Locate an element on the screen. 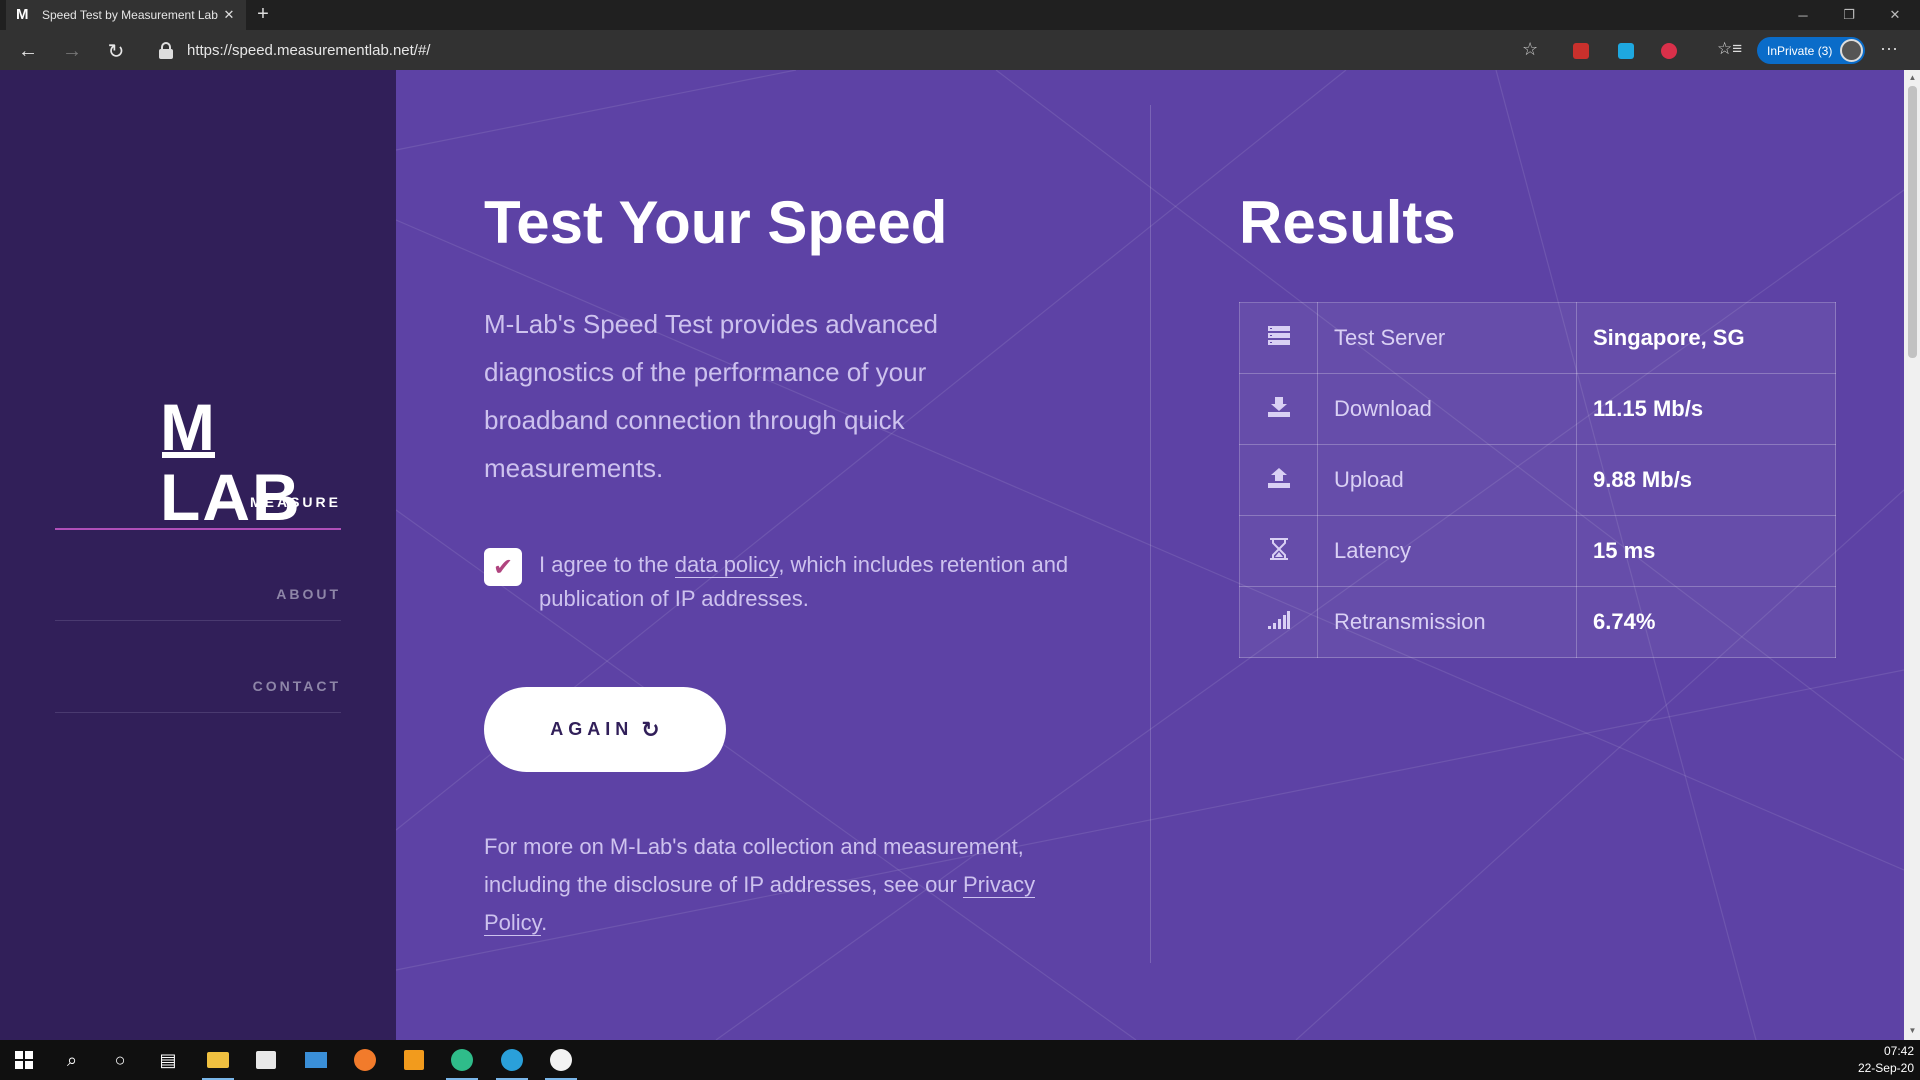 Image resolution: width=1920 pixels, height=1080 pixels. table-row: Download 11.15 Mb/s is located at coordinates (1537, 409).